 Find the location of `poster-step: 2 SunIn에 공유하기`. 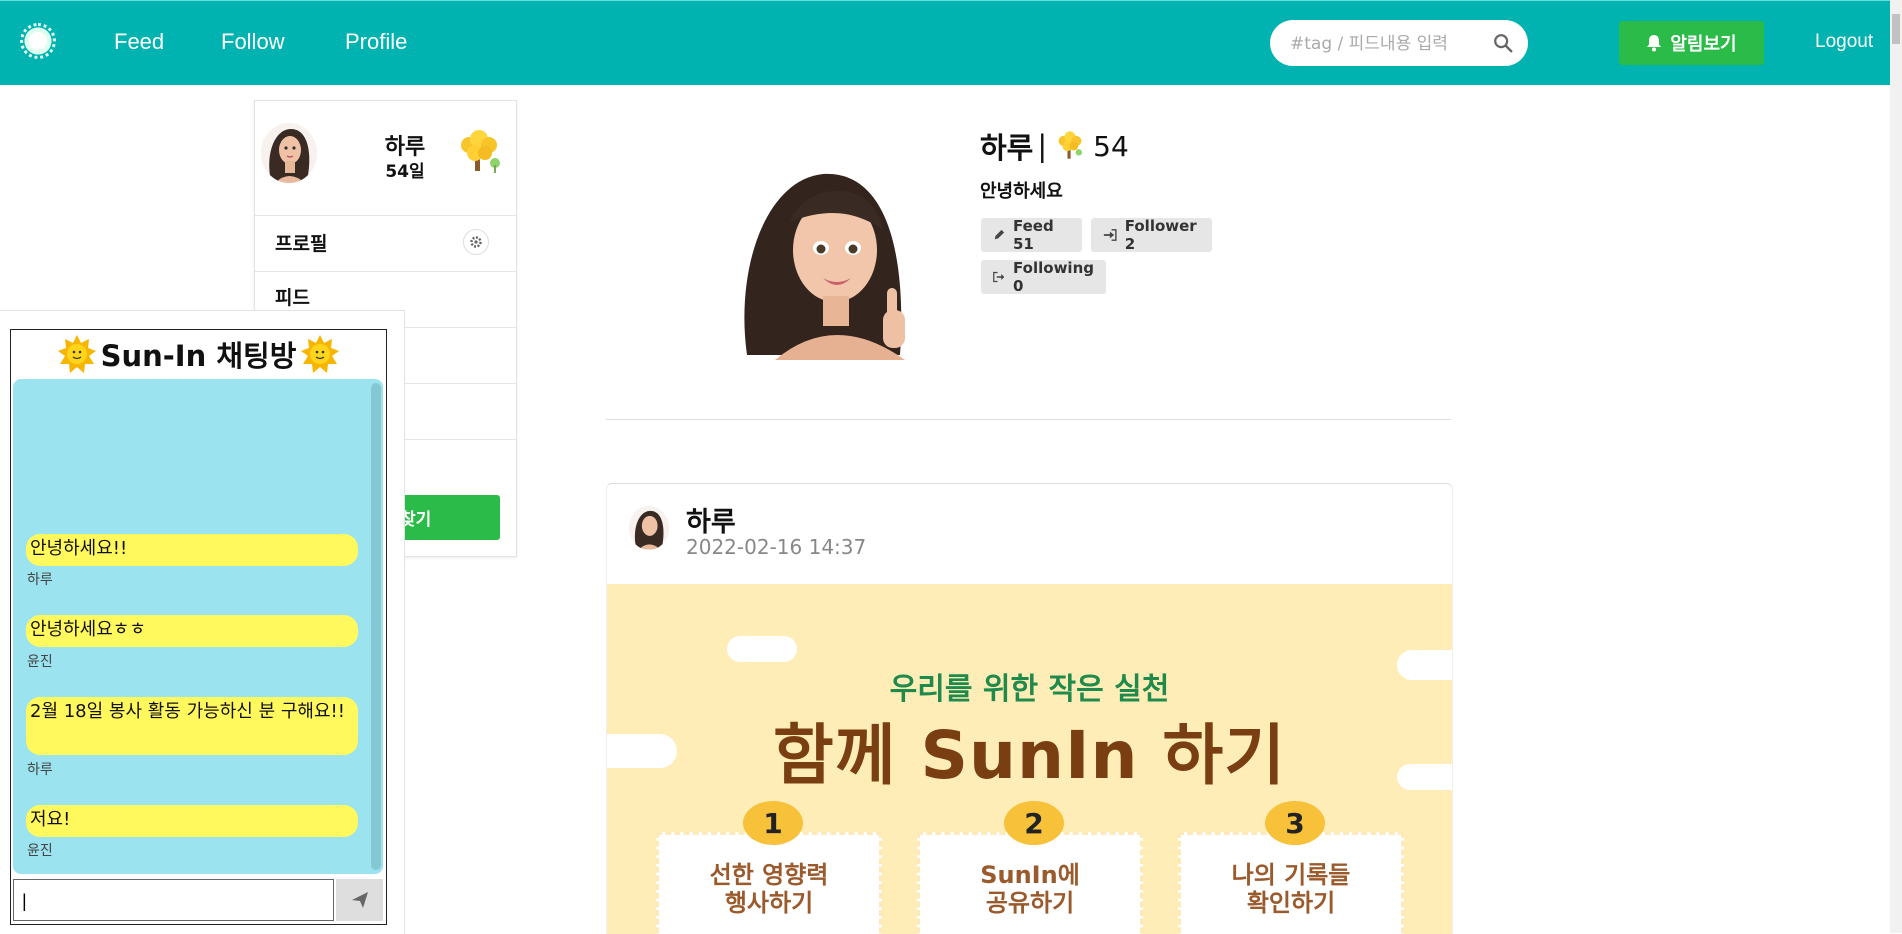

poster-step: 2 SunIn에 공유하기 is located at coordinates (1030, 867).